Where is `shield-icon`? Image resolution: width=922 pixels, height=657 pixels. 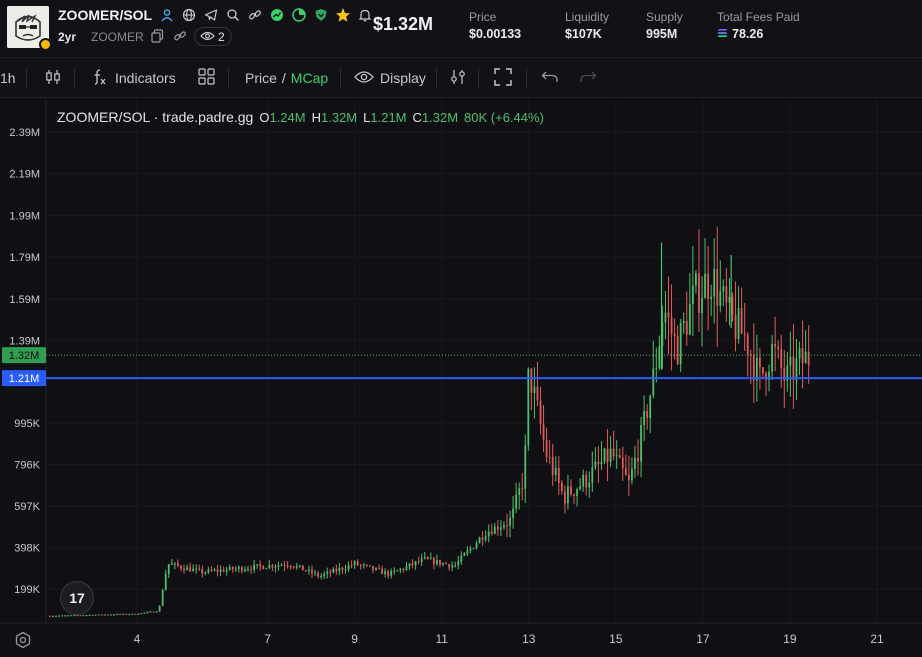 shield-icon is located at coordinates (320, 15).